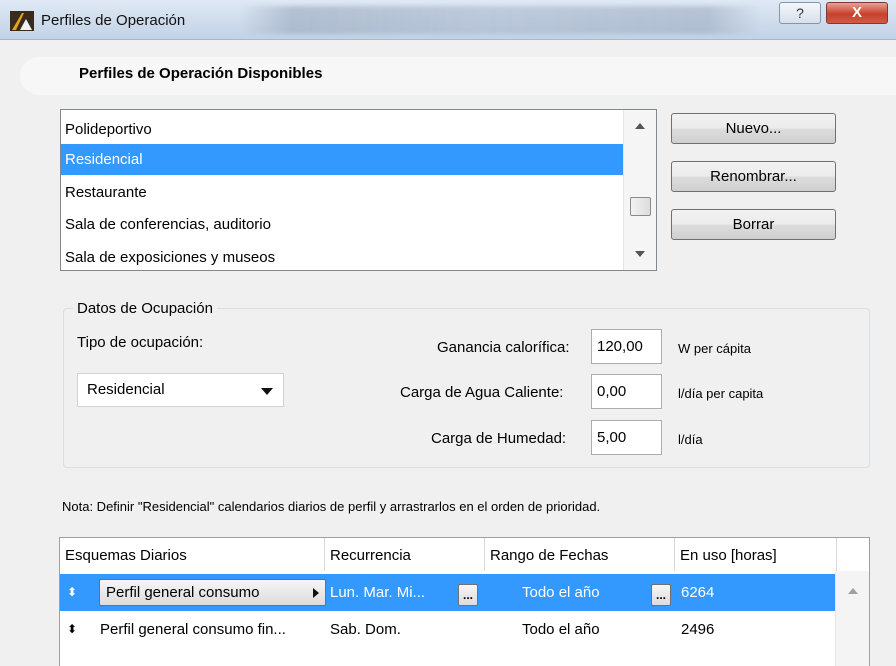 Image resolution: width=896 pixels, height=666 pixels. I want to click on section-title: Perfiles de Operación Disponibles, so click(201, 73).